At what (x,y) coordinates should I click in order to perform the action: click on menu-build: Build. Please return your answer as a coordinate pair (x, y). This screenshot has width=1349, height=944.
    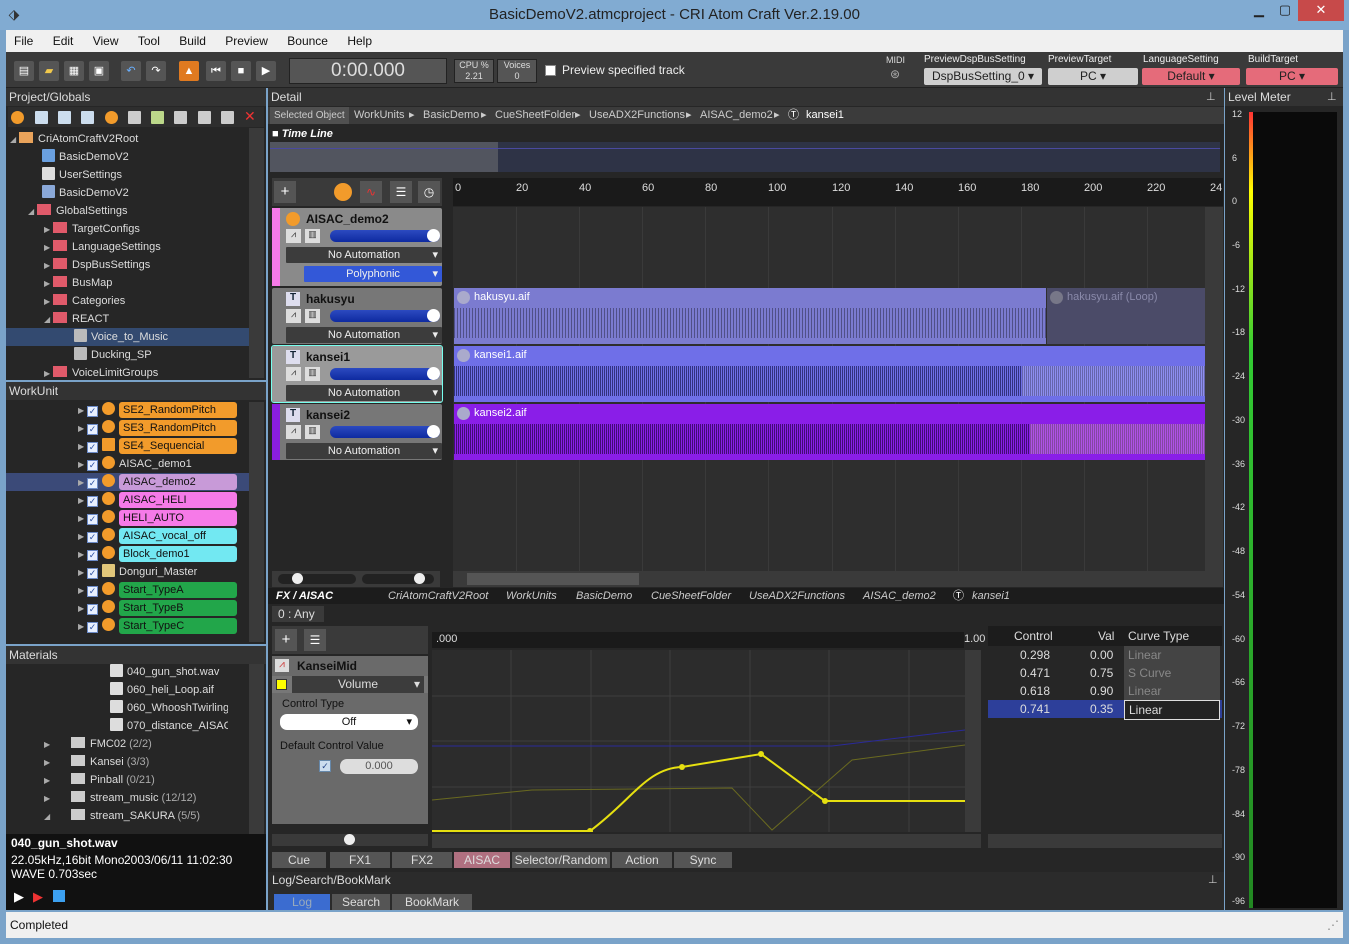
    Looking at the image, I should click on (192, 41).